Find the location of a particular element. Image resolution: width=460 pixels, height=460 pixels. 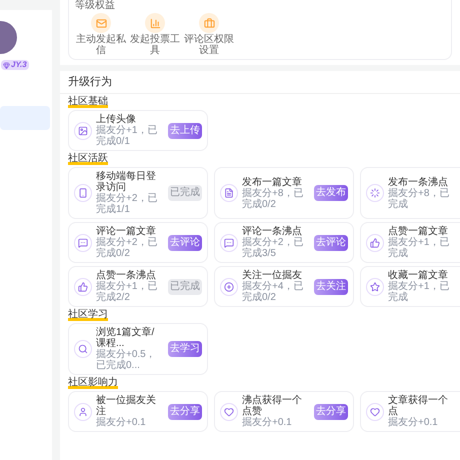

briefcase-icon is located at coordinates (209, 23).